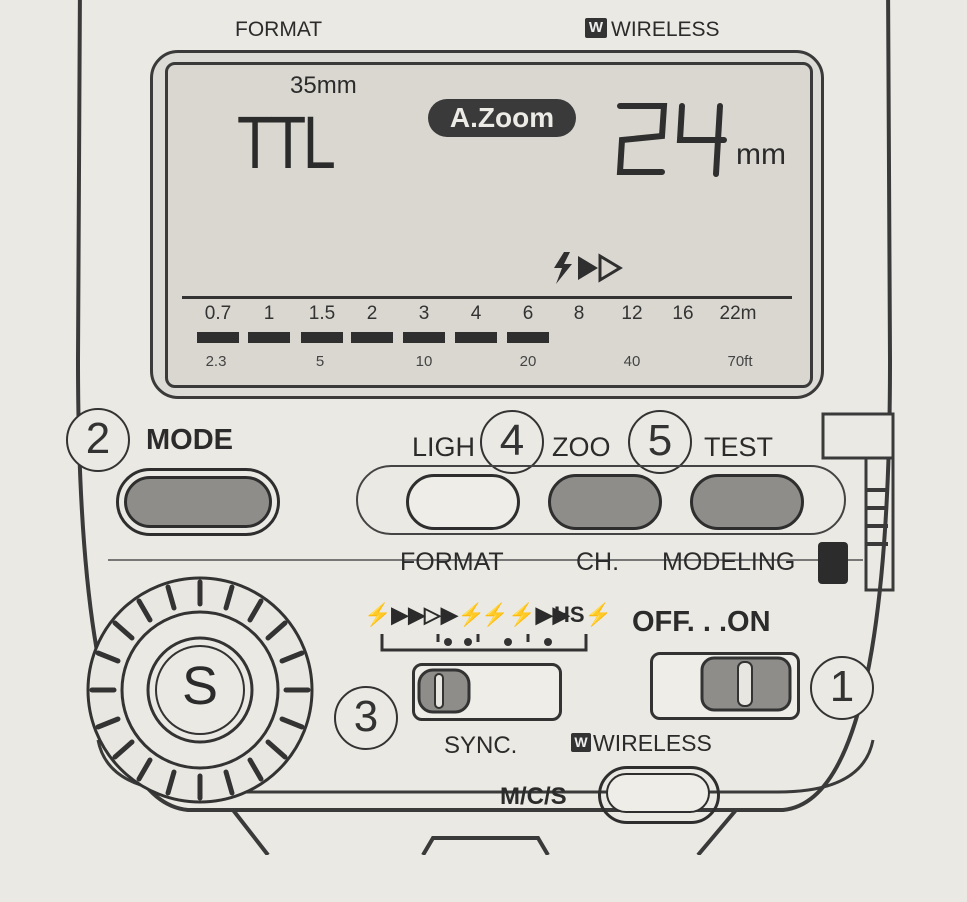  Describe the element at coordinates (372, 313) in the screenshot. I see `meter-value: 2` at that location.